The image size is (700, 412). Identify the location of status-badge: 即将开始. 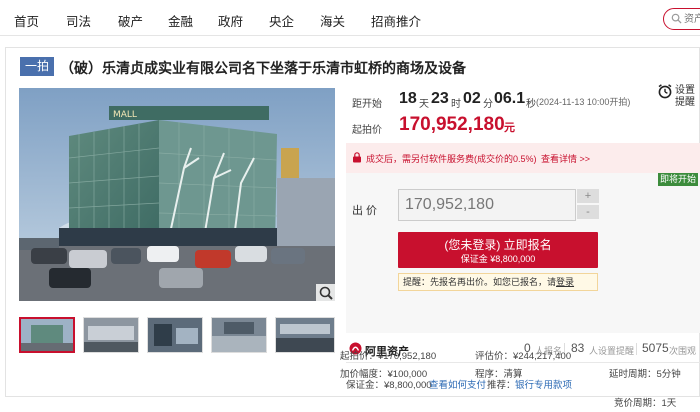
(678, 179).